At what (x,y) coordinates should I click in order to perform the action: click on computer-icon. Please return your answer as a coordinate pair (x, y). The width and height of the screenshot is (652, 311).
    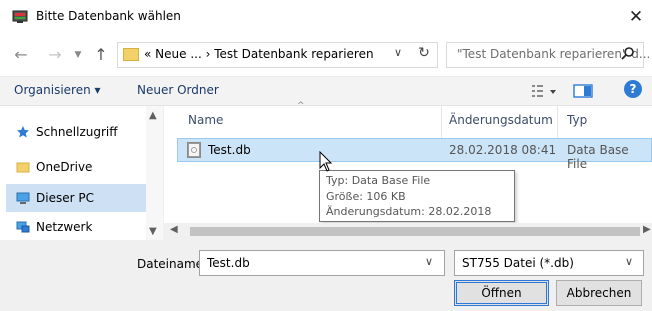
    Looking at the image, I should click on (23, 198).